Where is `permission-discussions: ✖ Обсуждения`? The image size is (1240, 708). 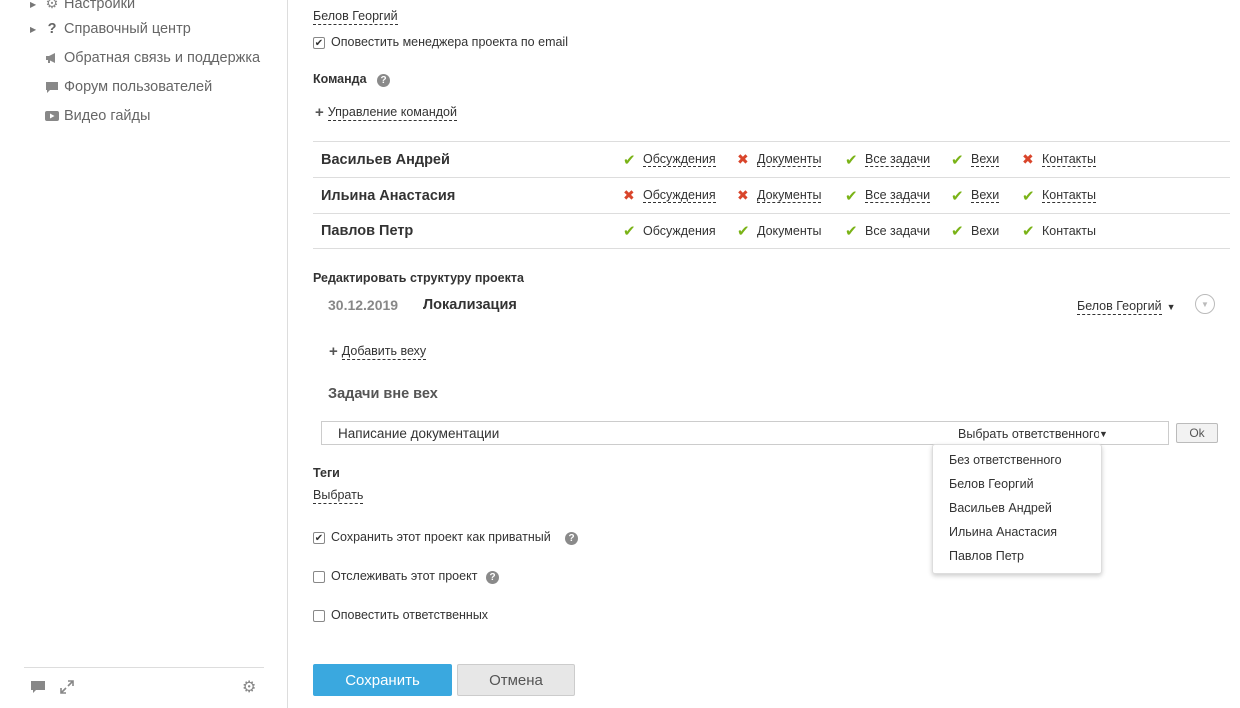 permission-discussions: ✖ Обсуждения is located at coordinates (669, 195).